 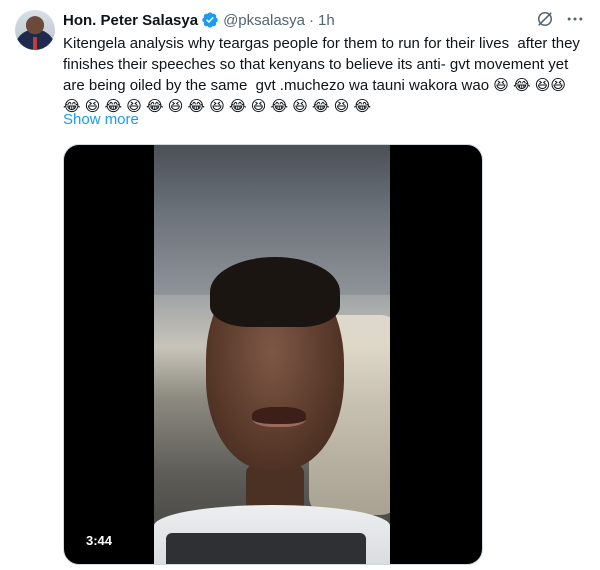 What do you see at coordinates (575, 19) in the screenshot?
I see `more-options-icon` at bounding box center [575, 19].